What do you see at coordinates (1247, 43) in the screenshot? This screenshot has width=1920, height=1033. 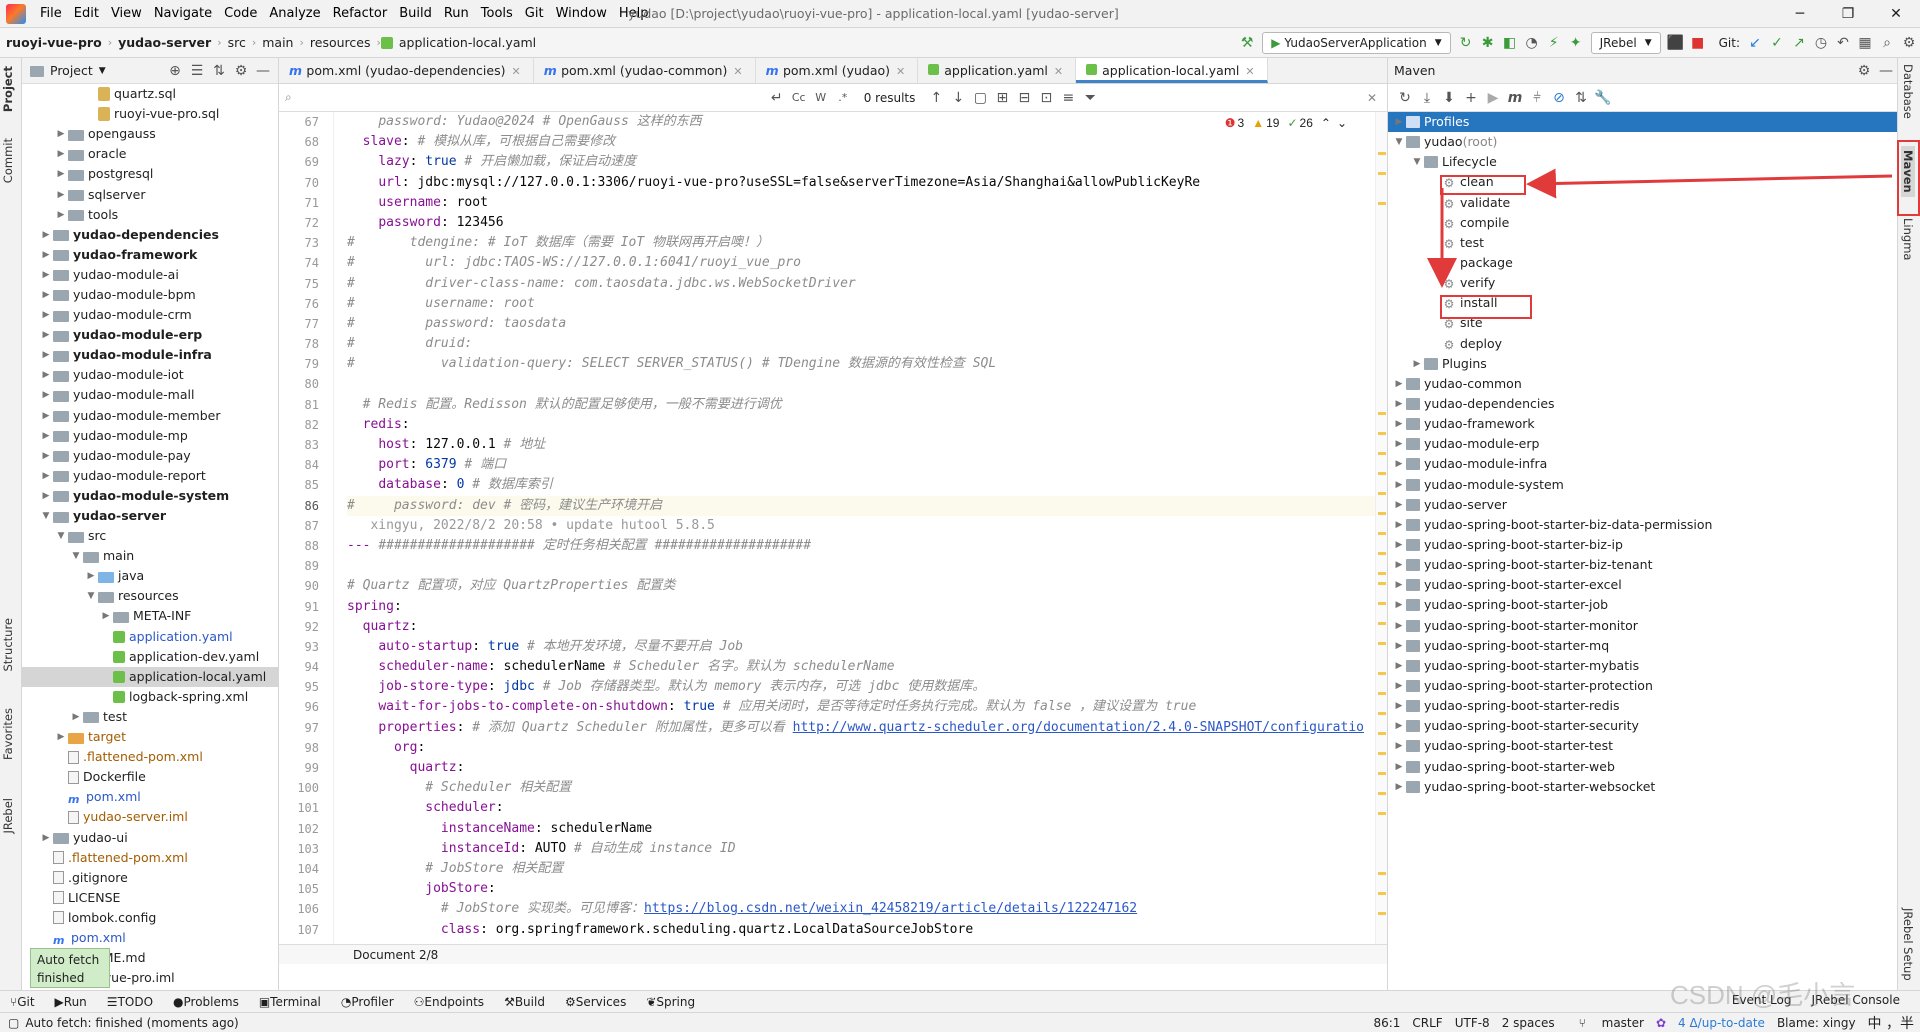 I see `build-hammer-icon: ⚒` at bounding box center [1247, 43].